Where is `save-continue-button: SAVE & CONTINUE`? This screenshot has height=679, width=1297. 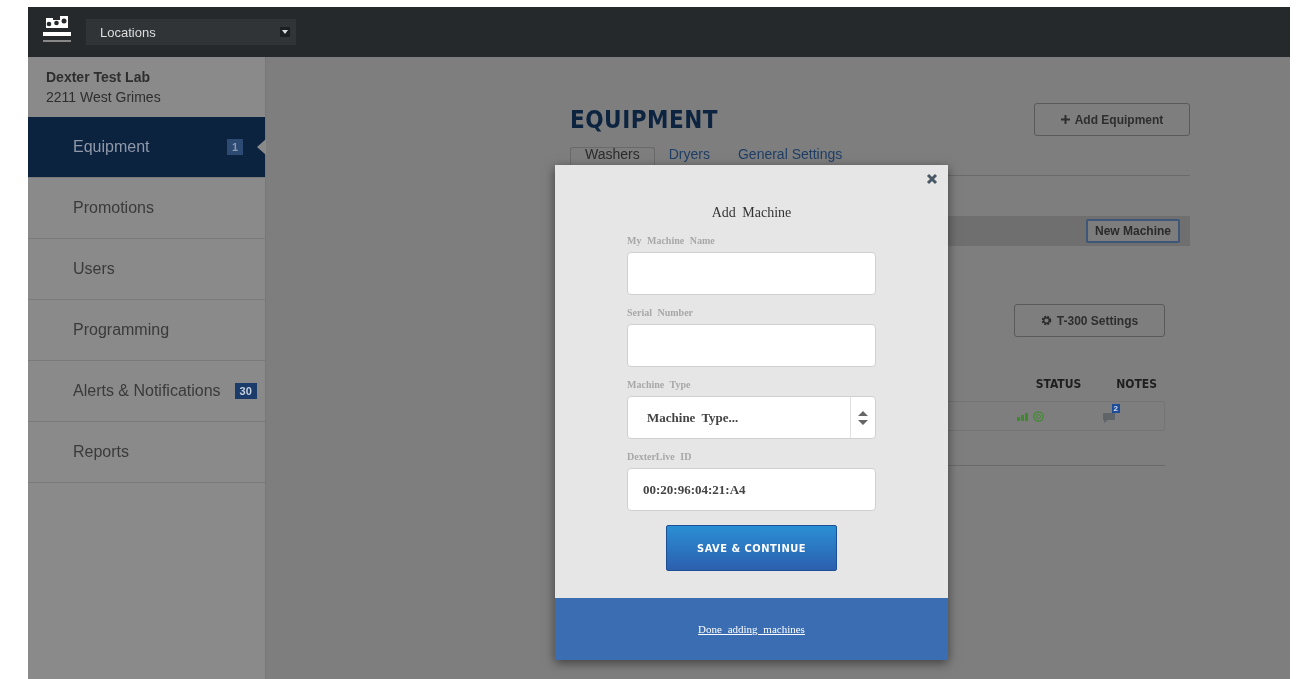
save-continue-button: SAVE & CONTINUE is located at coordinates (751, 548).